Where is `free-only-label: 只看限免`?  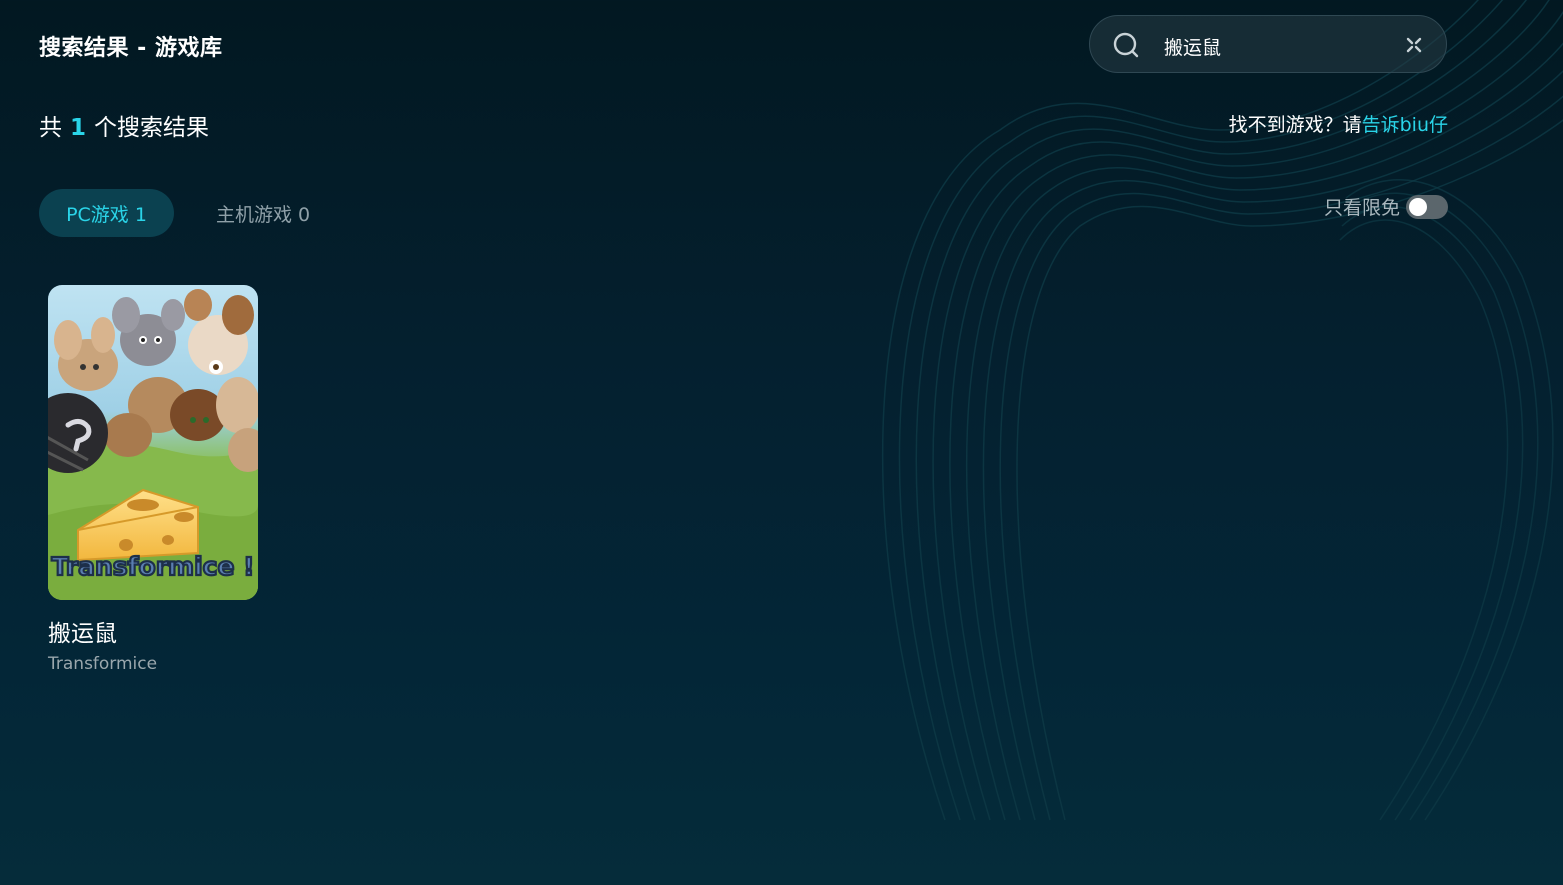
free-only-label: 只看限免 is located at coordinates (1361, 208).